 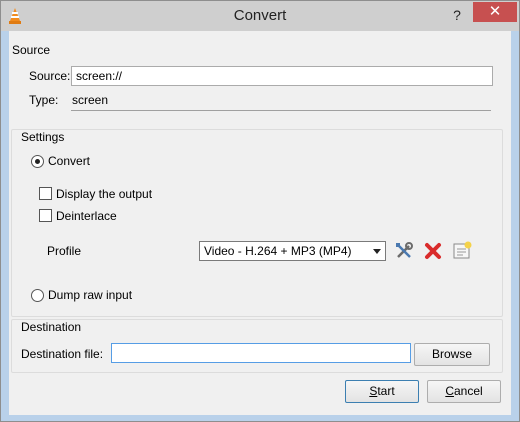 I want to click on window-title: Convert, so click(x=260, y=15).